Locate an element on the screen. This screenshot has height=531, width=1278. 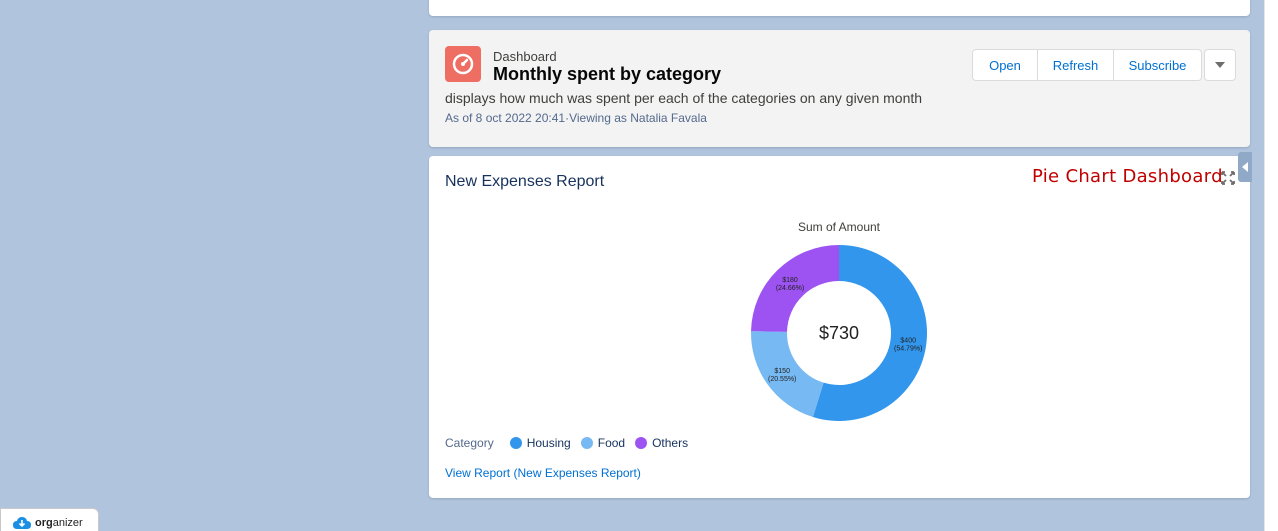
organizer-widget: org anizer is located at coordinates (49, 519).